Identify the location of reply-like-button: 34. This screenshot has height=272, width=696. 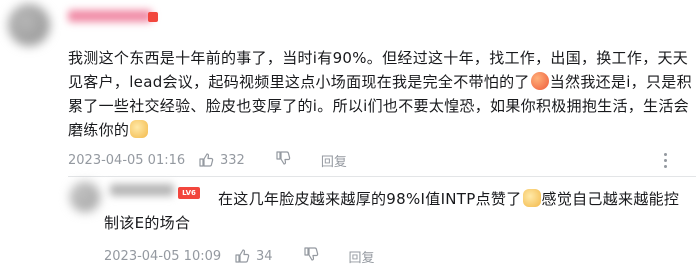
(268, 256).